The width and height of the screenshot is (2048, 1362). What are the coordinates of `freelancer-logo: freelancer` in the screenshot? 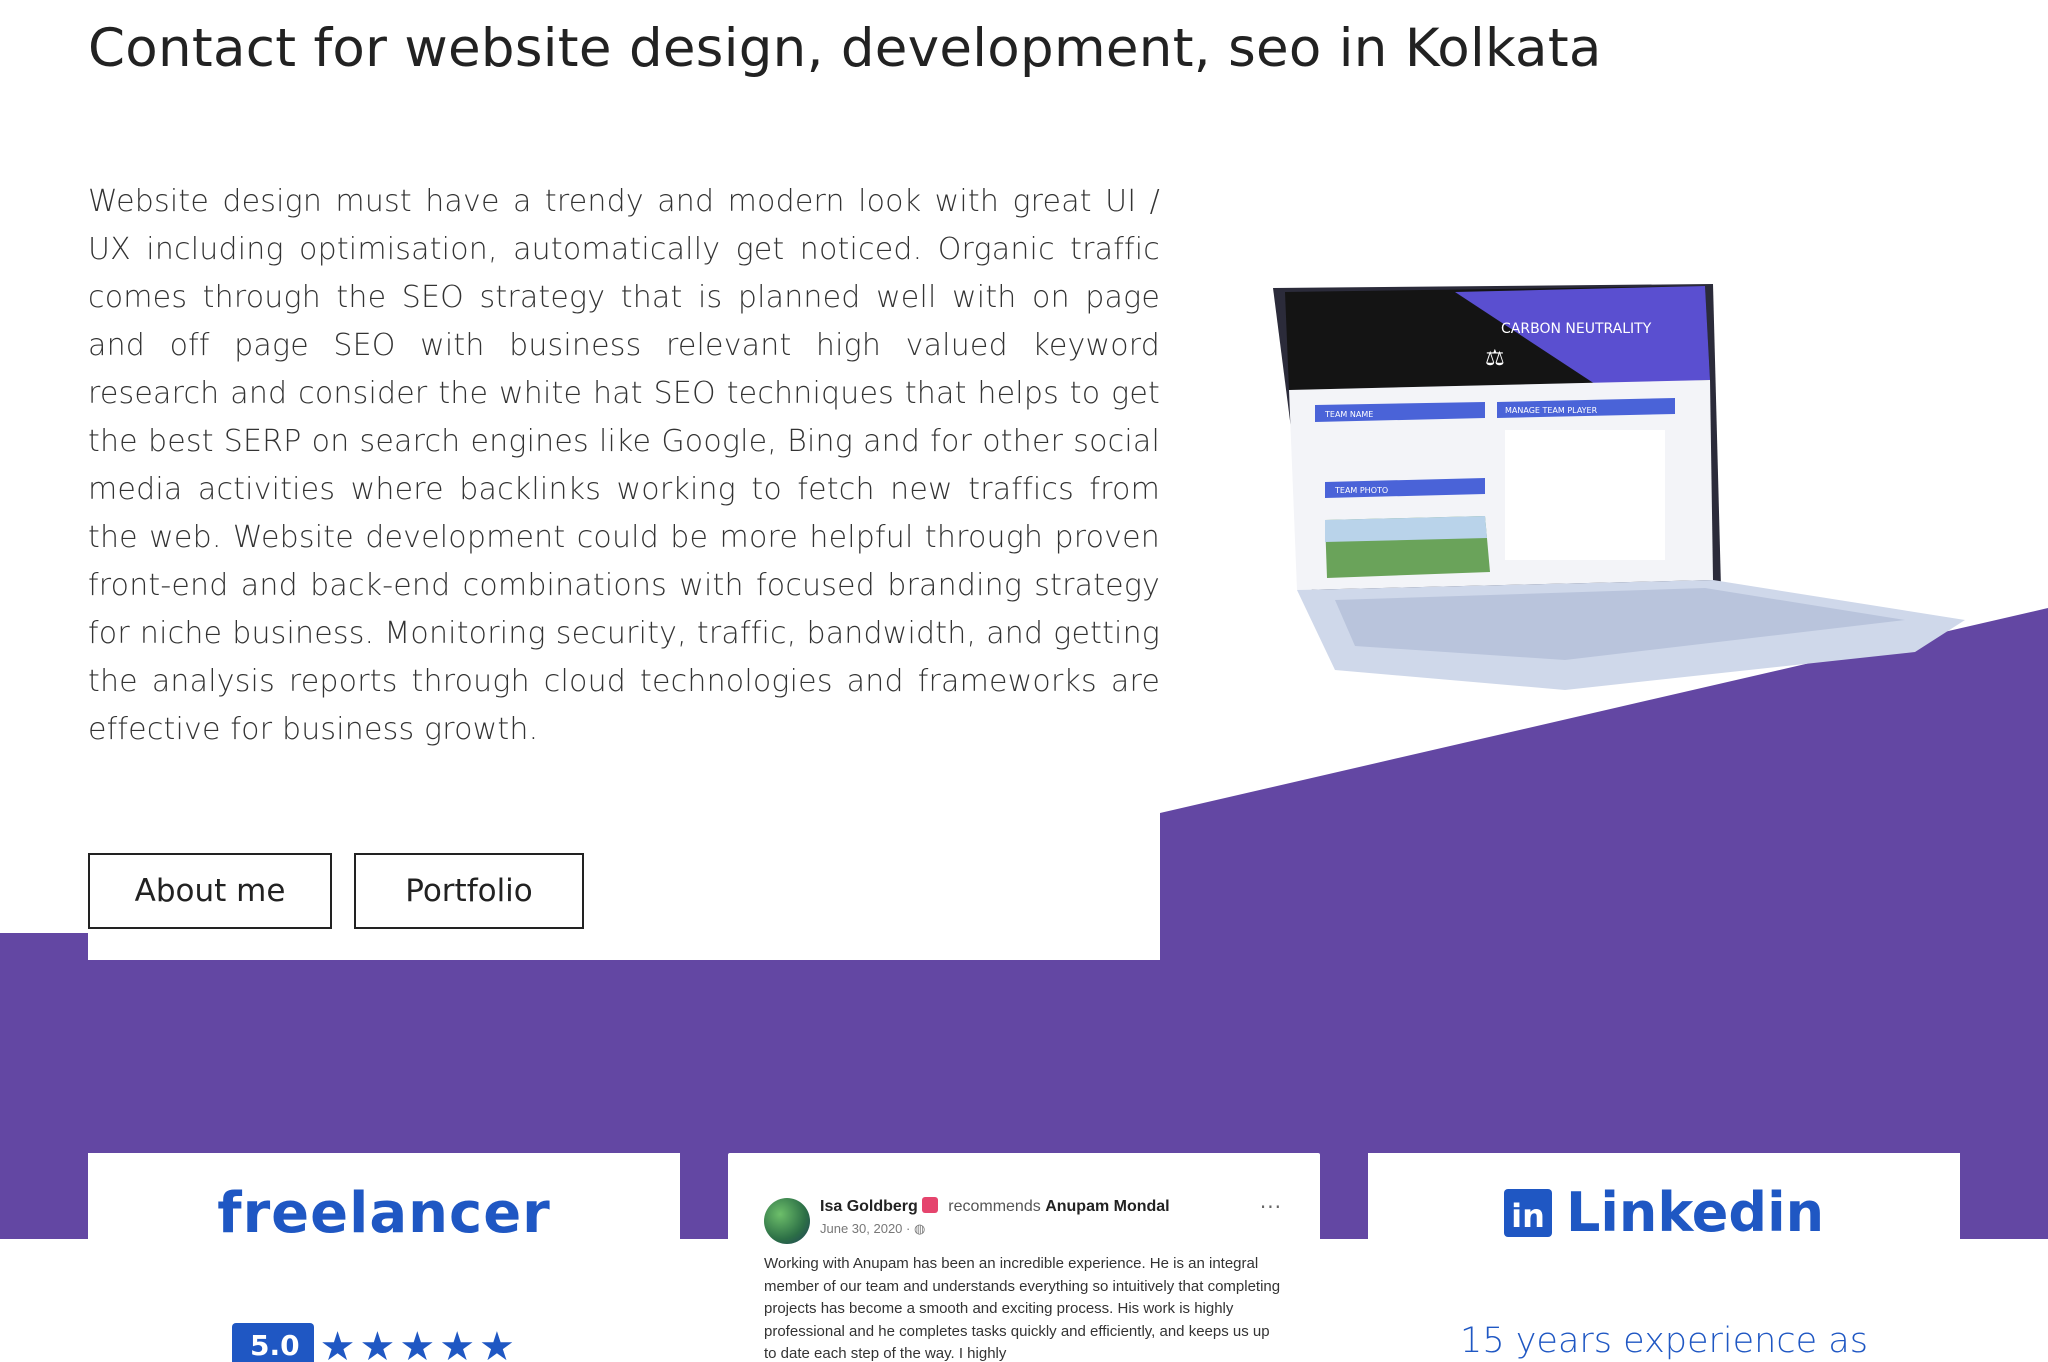 It's located at (384, 1213).